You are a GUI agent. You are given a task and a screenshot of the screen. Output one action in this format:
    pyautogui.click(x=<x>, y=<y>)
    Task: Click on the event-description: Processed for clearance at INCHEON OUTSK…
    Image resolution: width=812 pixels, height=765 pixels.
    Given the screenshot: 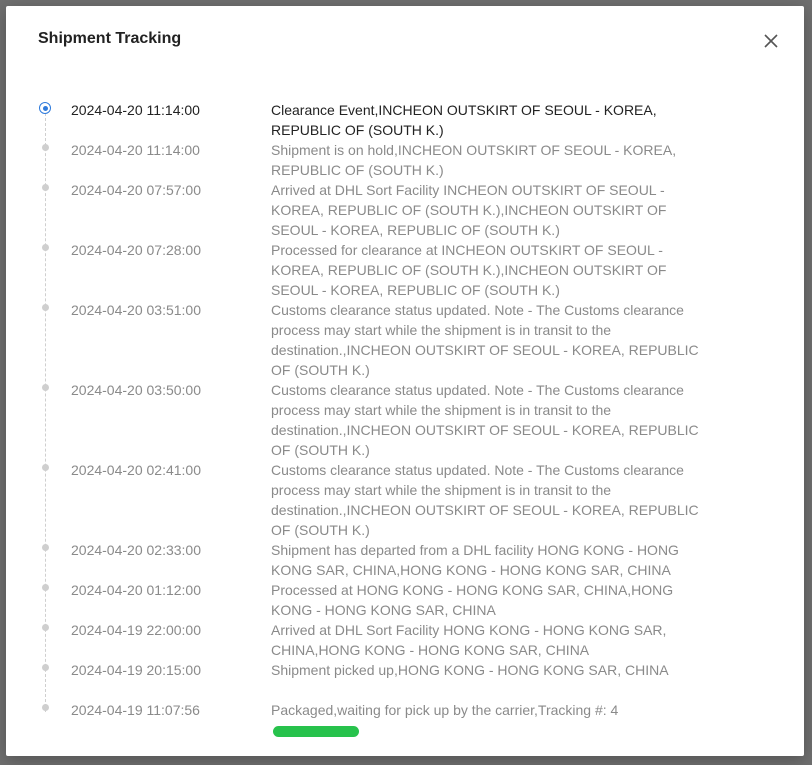 What is the action you would take?
    pyautogui.click(x=469, y=270)
    